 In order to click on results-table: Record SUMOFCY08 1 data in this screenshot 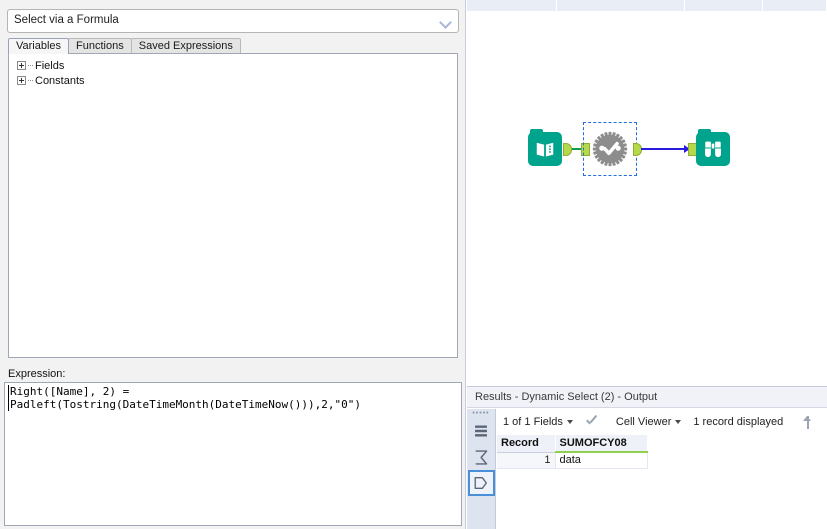, I will do `click(572, 452)`.